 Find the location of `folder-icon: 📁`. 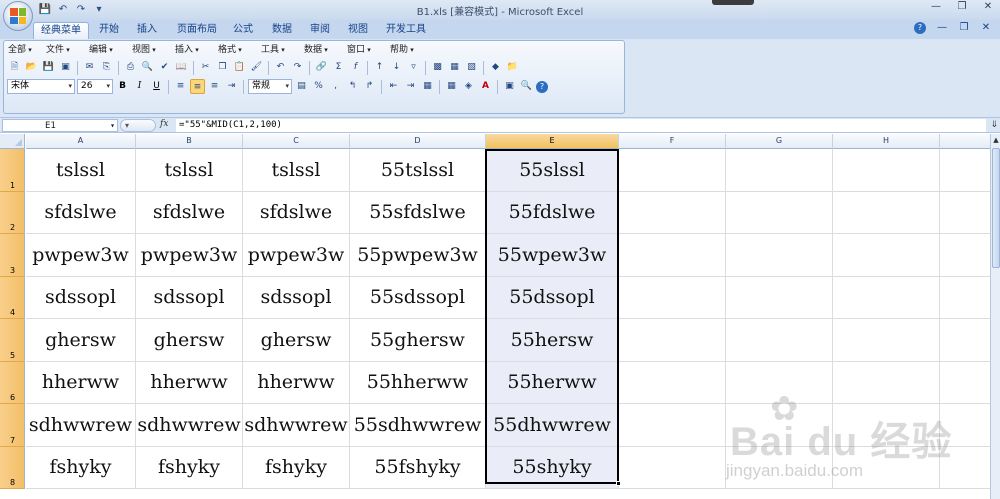

folder-icon: 📁 is located at coordinates (512, 67).